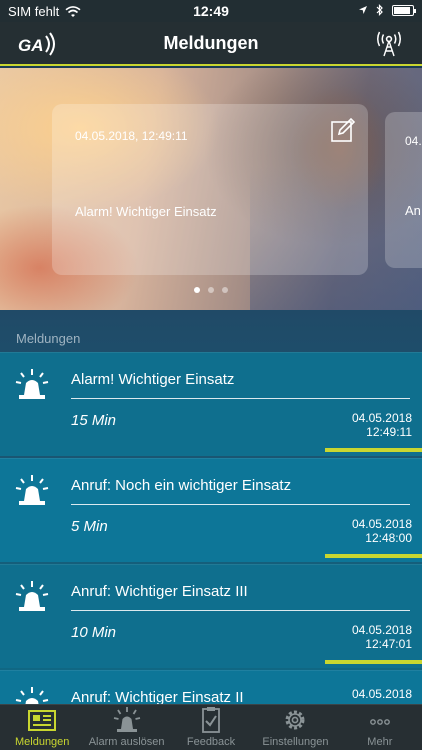 The height and width of the screenshot is (750, 422). I want to click on hero-card-next-date: 04., so click(413, 141).